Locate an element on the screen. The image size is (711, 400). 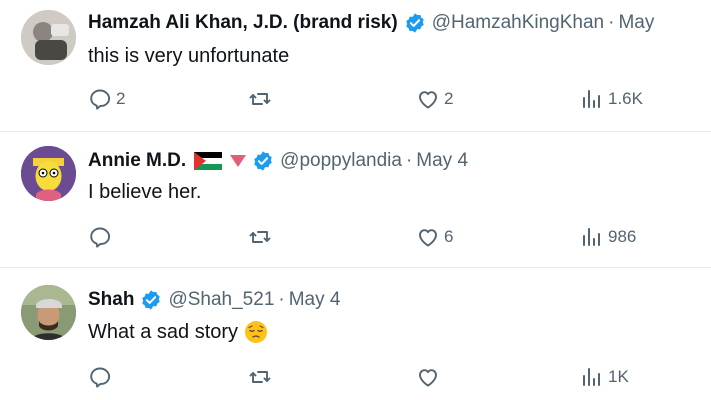
display-name: Shah is located at coordinates (111, 300).